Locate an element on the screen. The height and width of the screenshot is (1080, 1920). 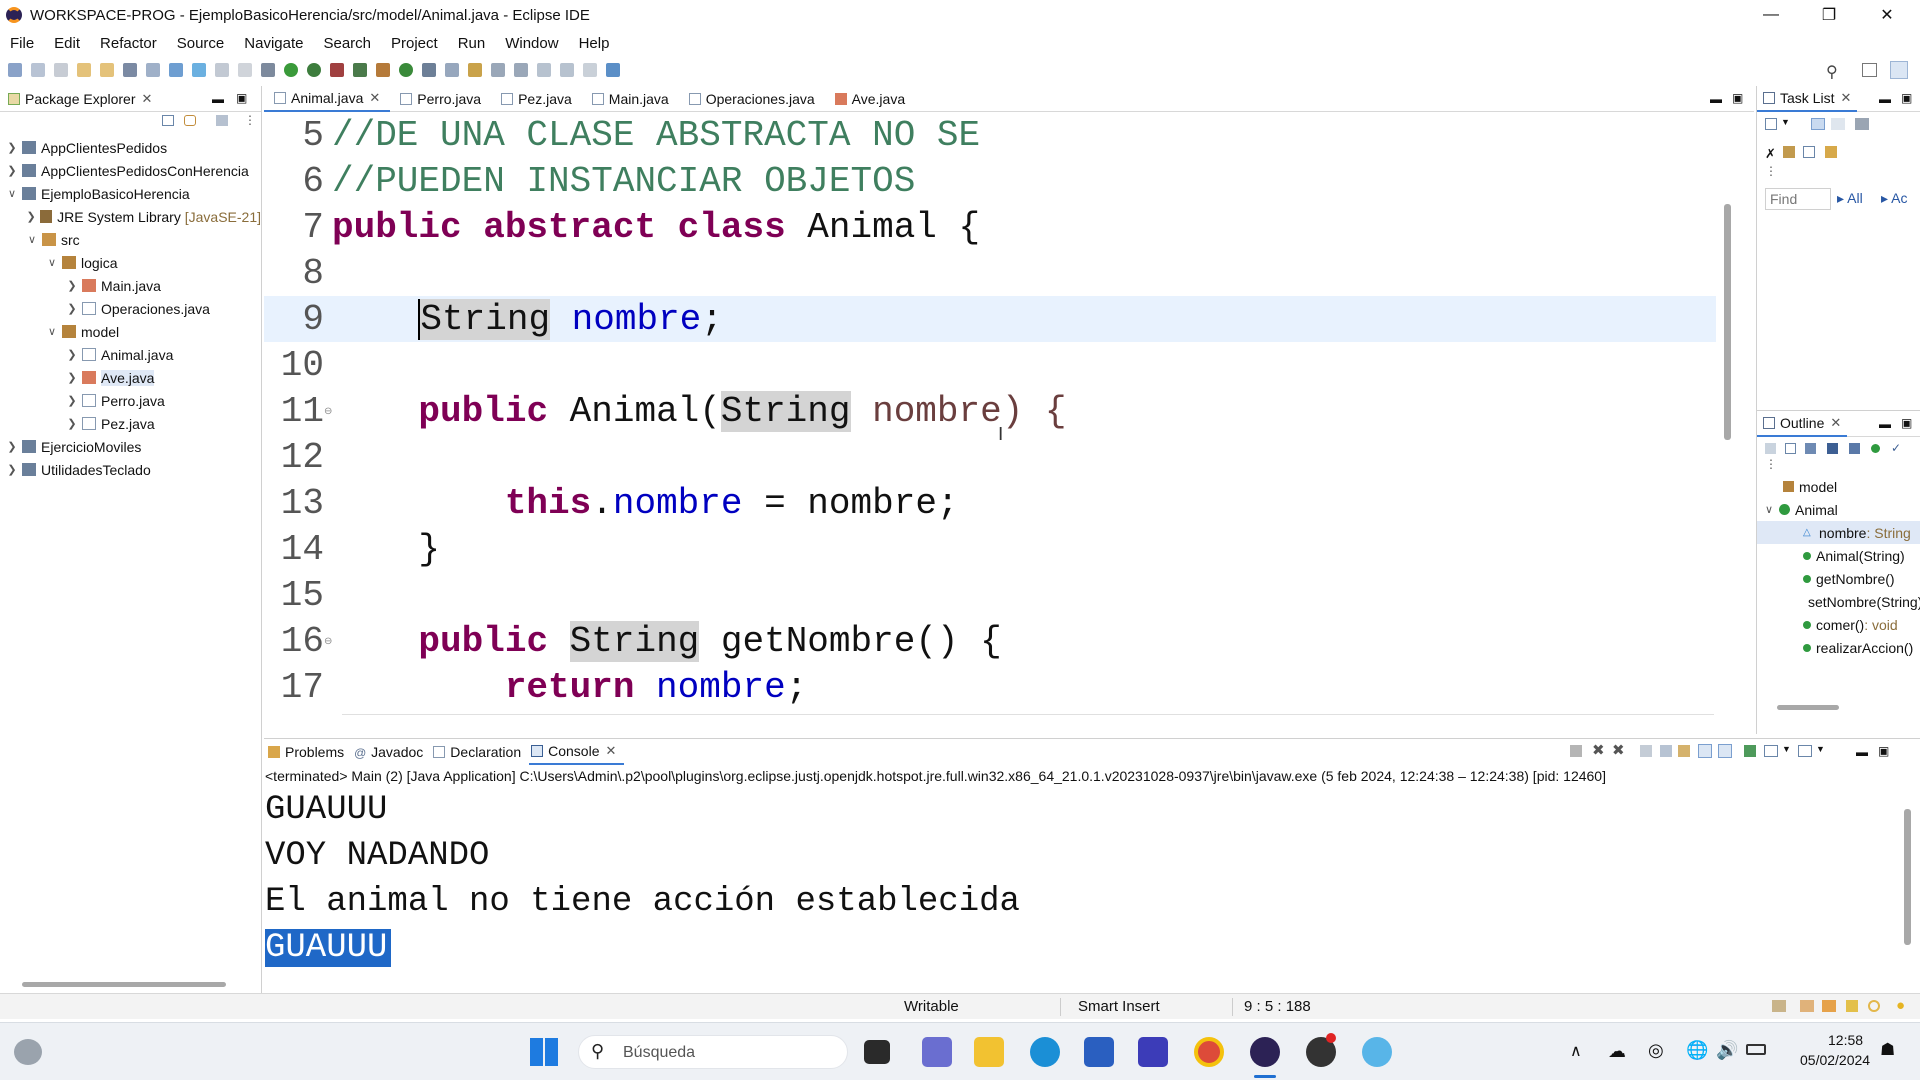
run-icon is located at coordinates (291, 70).